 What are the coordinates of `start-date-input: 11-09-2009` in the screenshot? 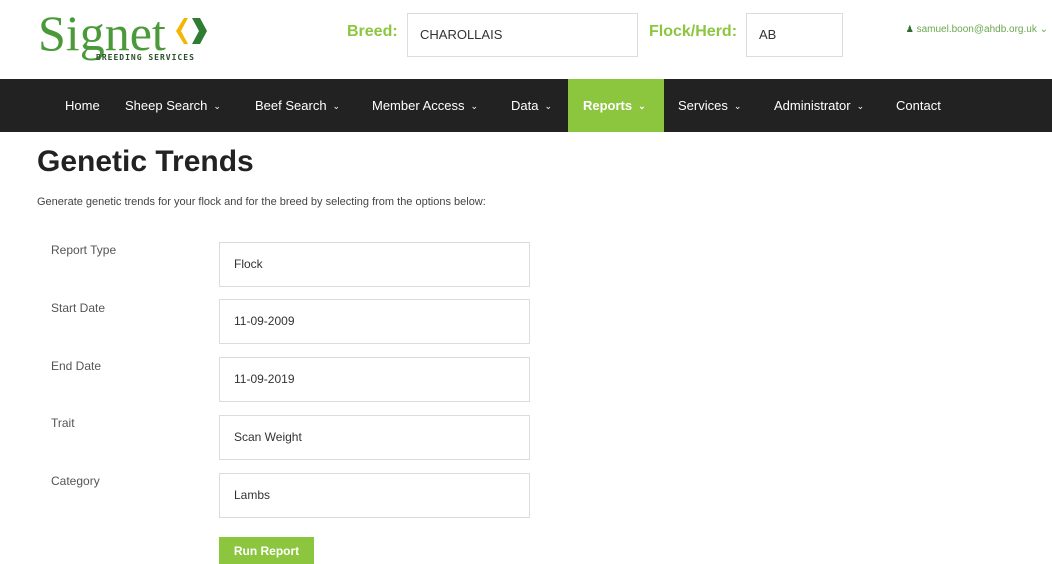 It's located at (374, 321).